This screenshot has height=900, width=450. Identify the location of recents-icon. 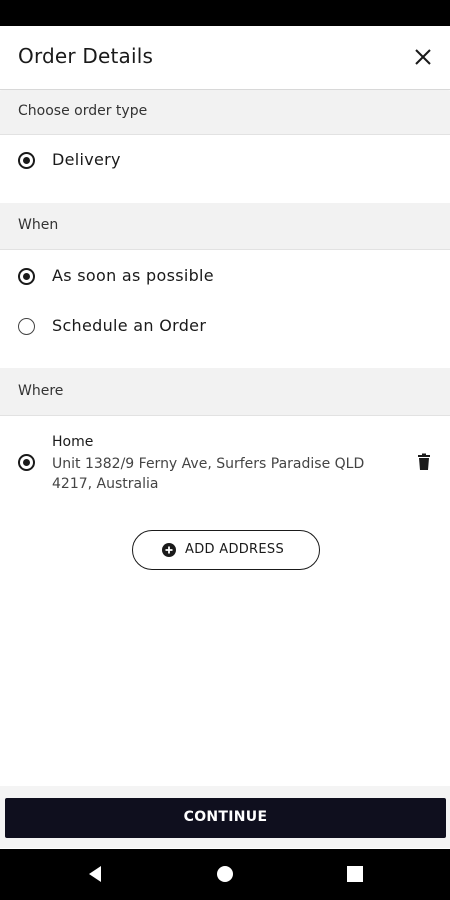
(355, 874).